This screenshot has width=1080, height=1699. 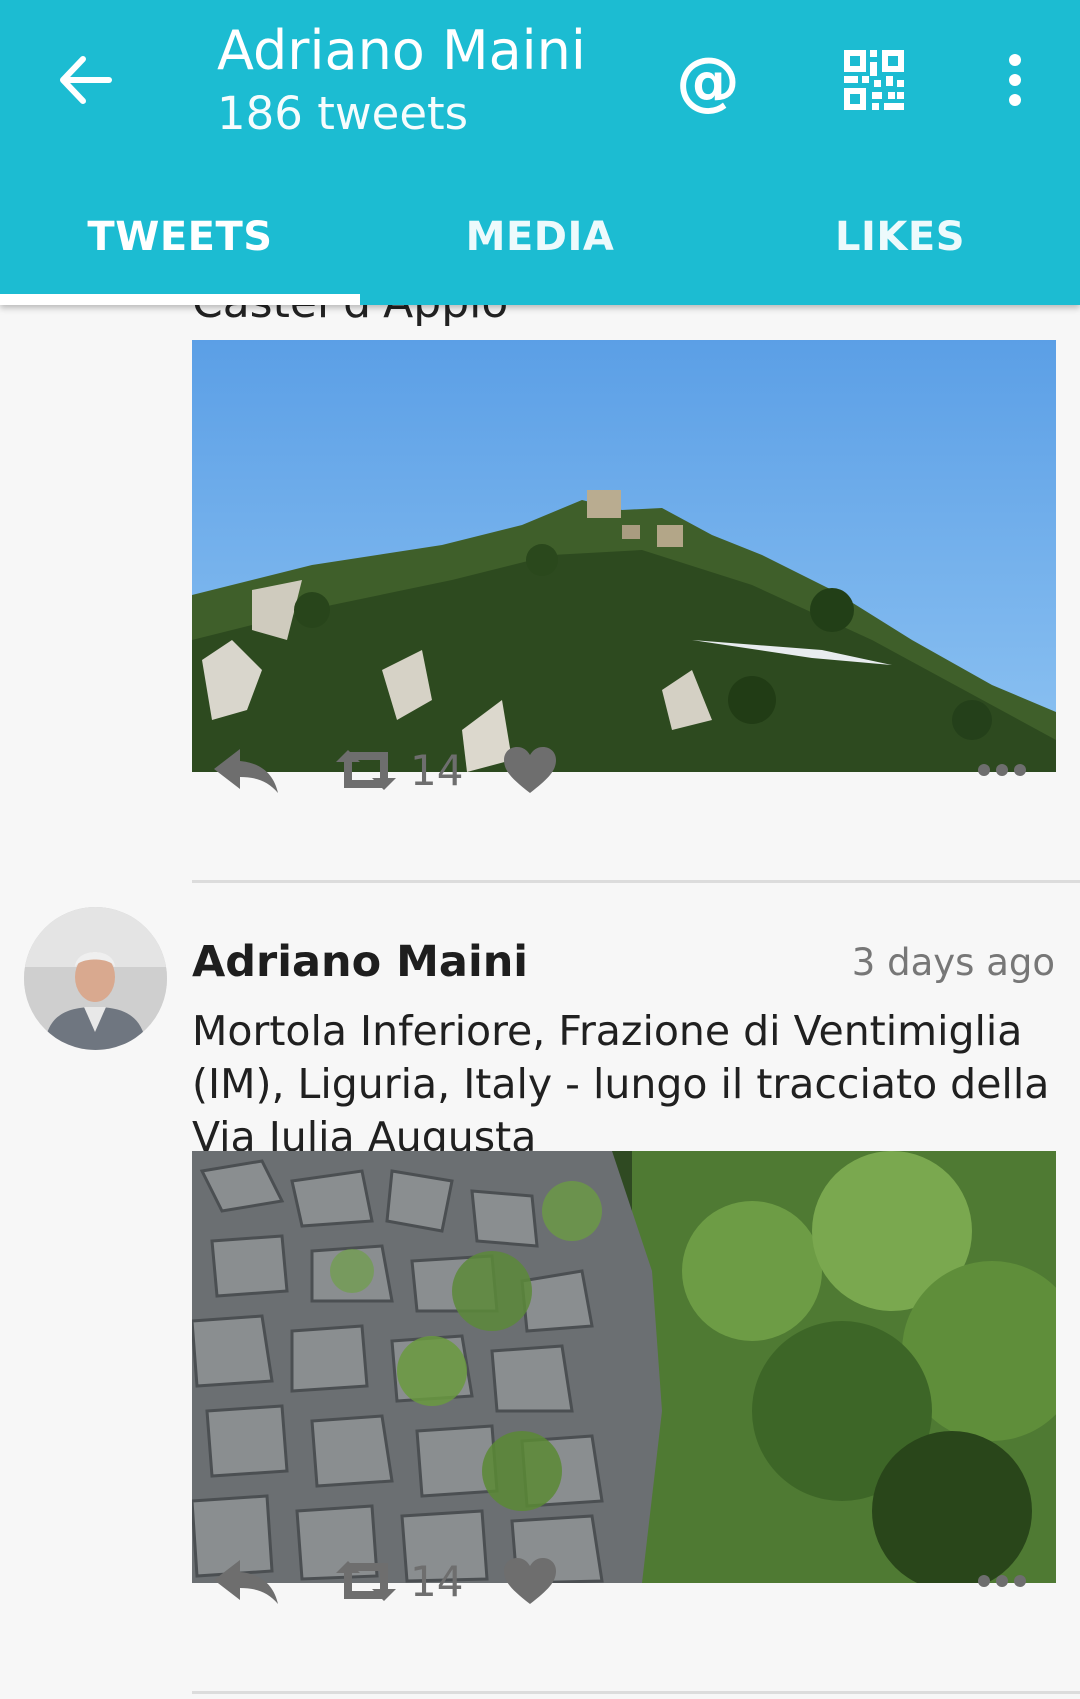 What do you see at coordinates (343, 113) in the screenshot?
I see `tweet-count: 186 tweets` at bounding box center [343, 113].